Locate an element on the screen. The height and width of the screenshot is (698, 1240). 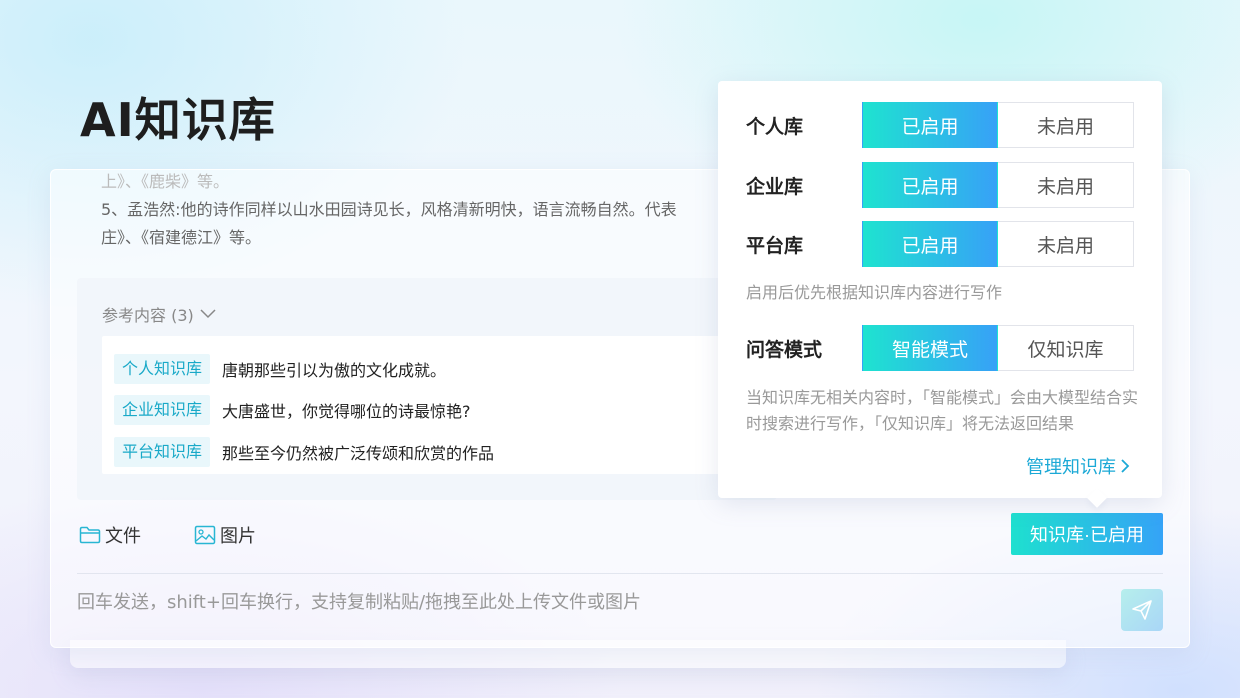
file-label: 文件 is located at coordinates (123, 536).